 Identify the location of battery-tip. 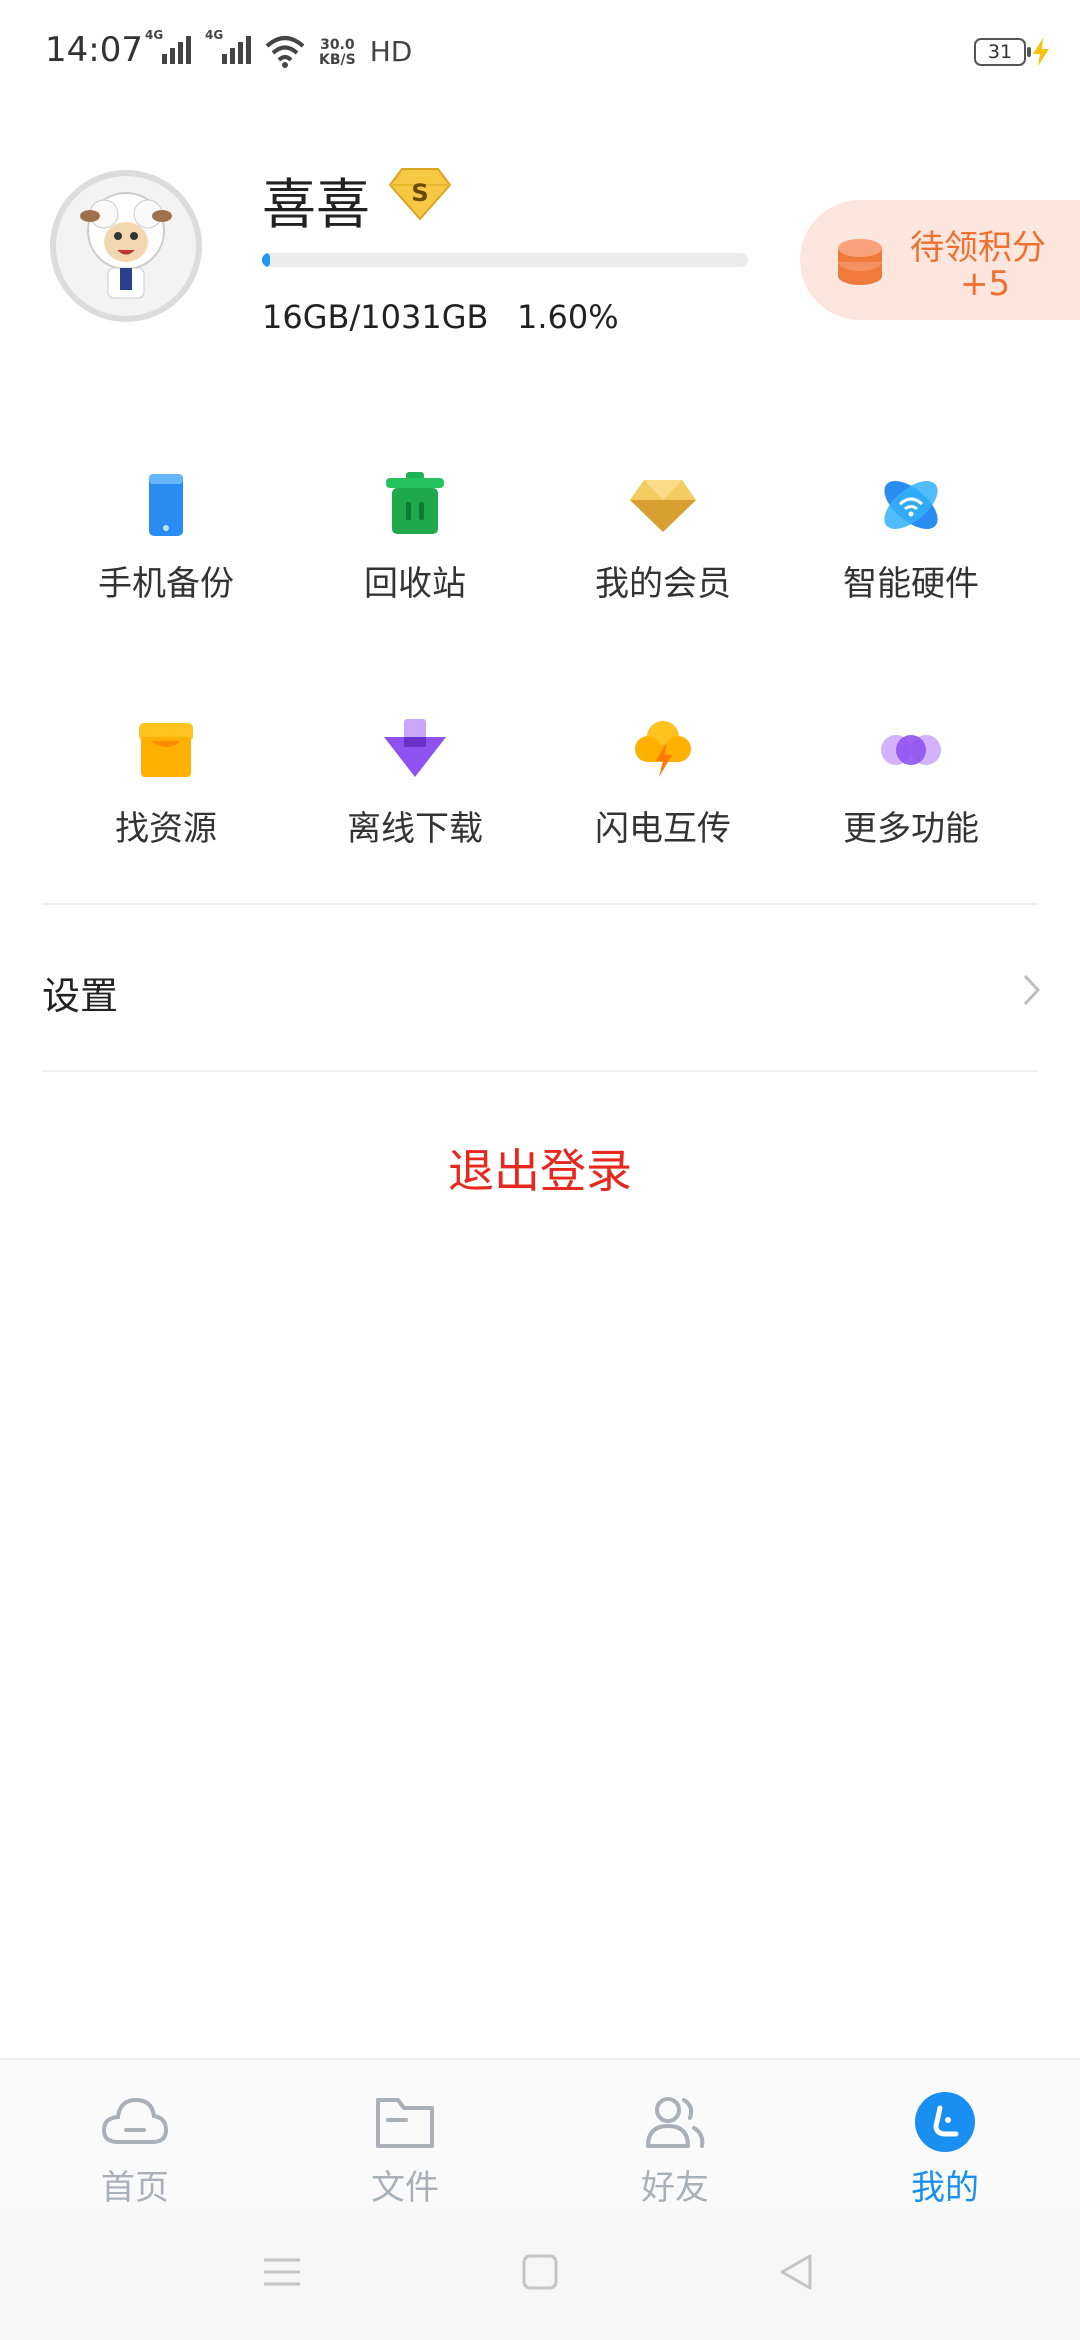
(1029, 52).